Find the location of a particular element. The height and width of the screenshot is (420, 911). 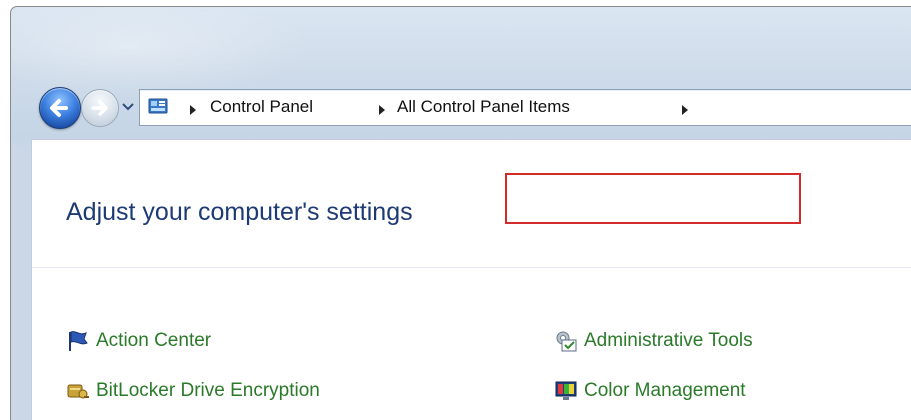

chevron-down-icon is located at coordinates (128, 107).